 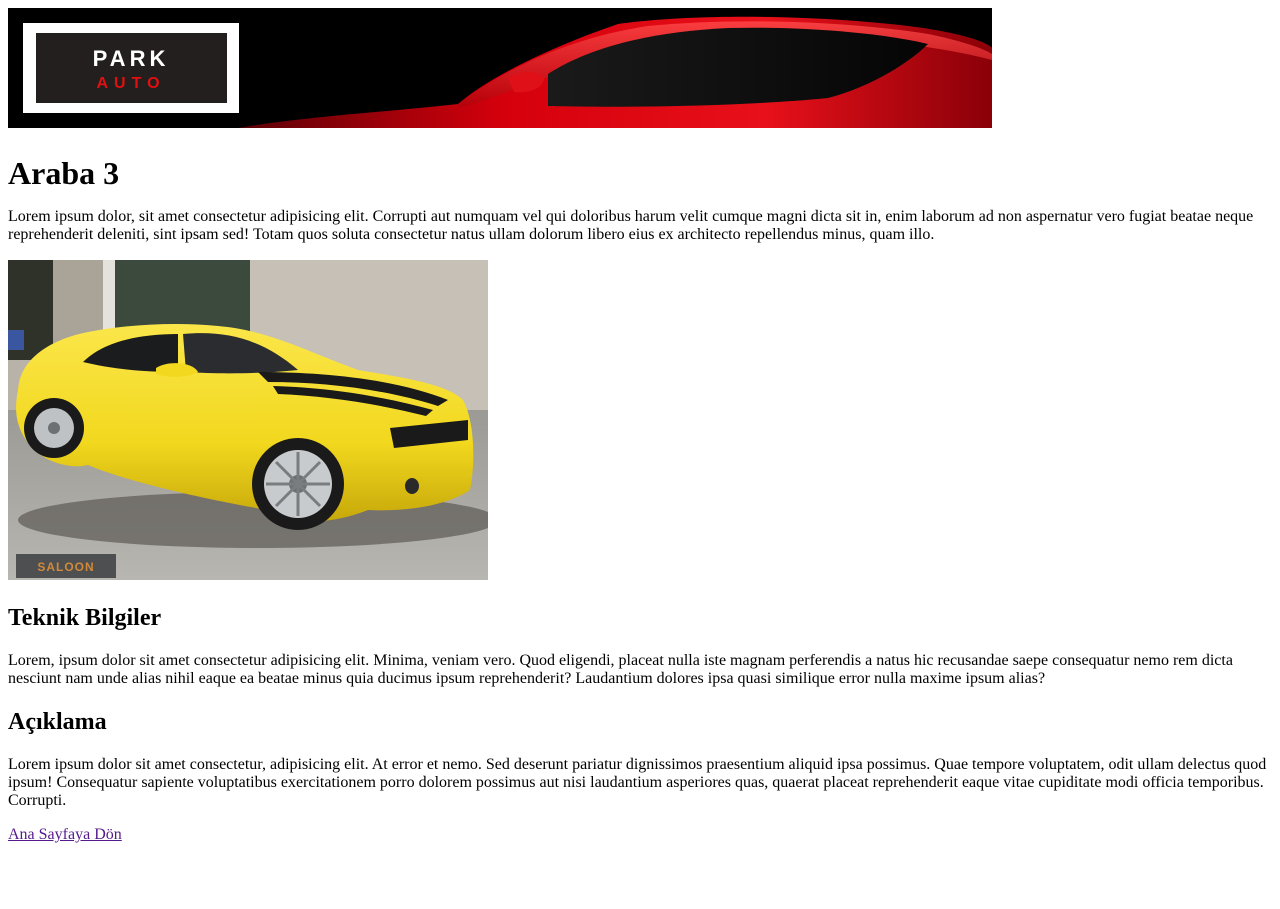 What do you see at coordinates (500, 68) in the screenshot?
I see `header-banner: PARK AUTO` at bounding box center [500, 68].